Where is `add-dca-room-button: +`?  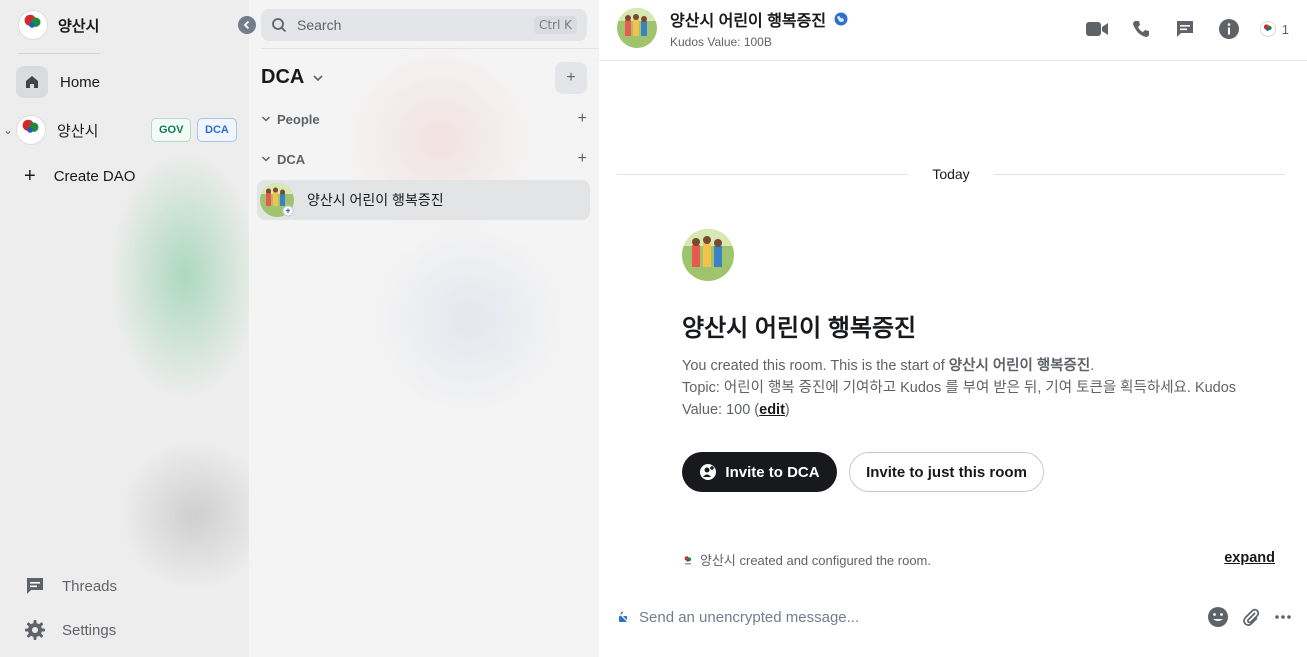
add-dca-room-button: + is located at coordinates (582, 159).